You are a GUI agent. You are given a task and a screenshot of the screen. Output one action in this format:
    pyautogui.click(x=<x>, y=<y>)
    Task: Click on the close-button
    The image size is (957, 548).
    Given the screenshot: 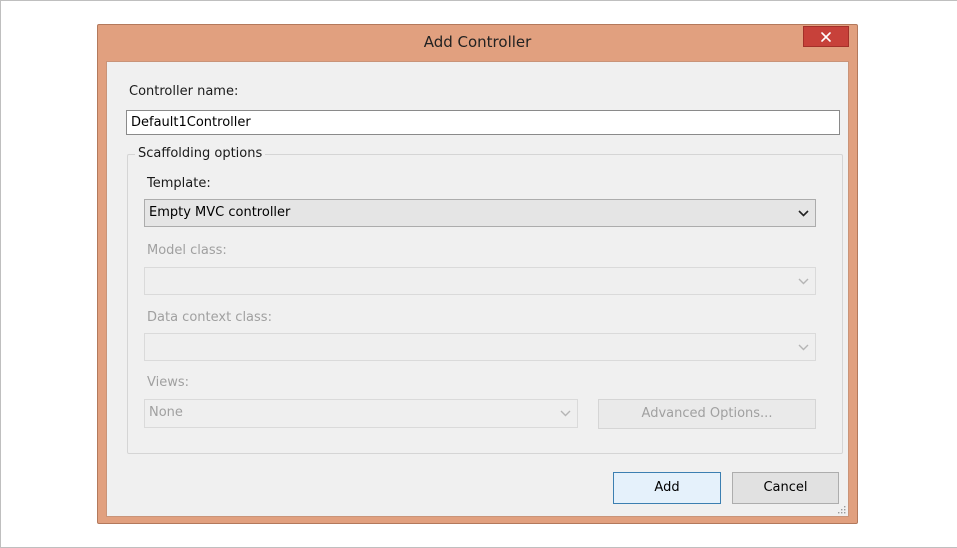 What is the action you would take?
    pyautogui.click(x=826, y=36)
    